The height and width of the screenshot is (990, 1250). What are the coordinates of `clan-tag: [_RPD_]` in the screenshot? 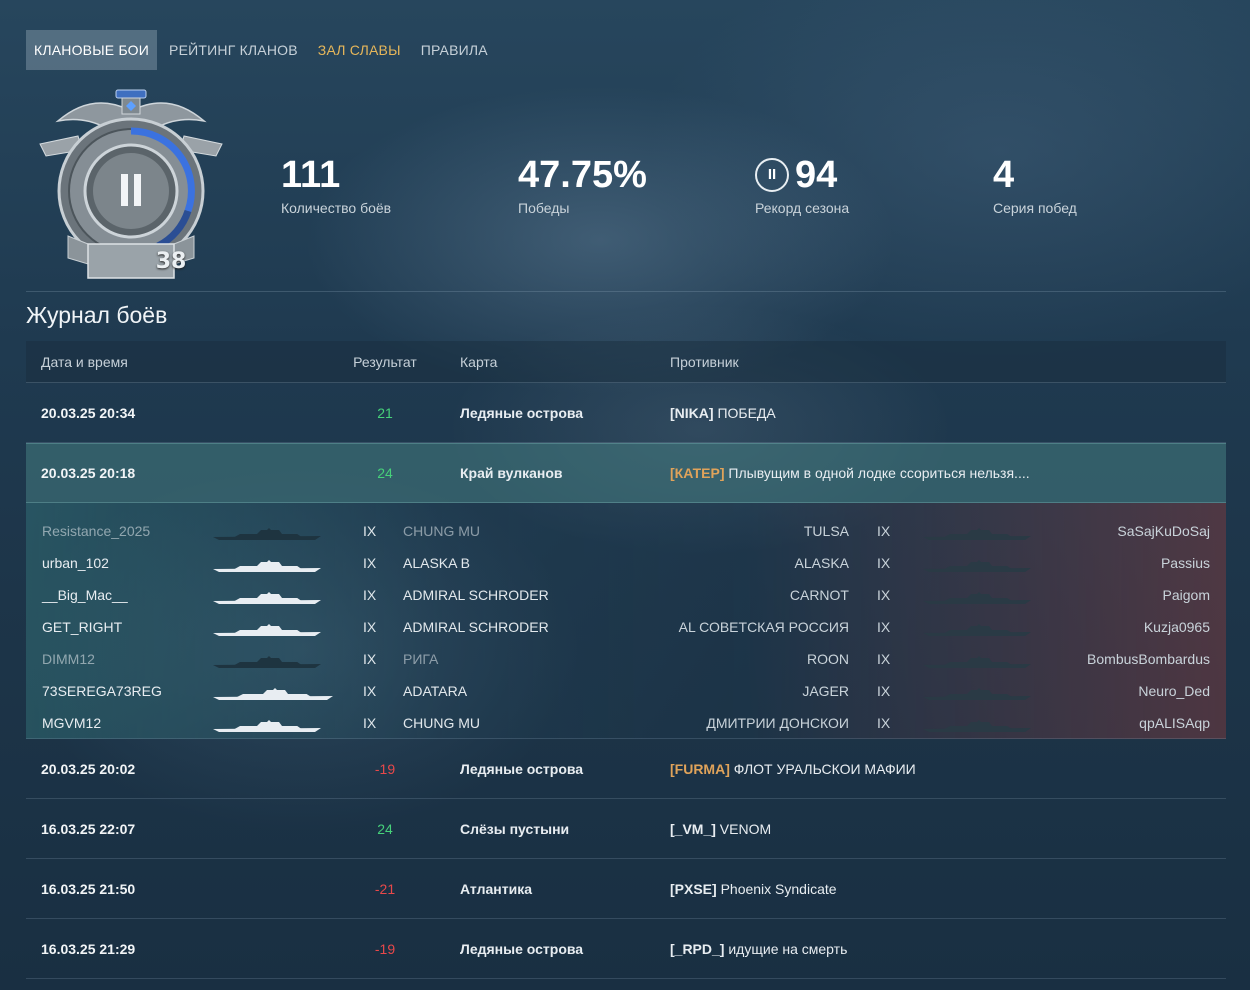 It's located at (697, 949).